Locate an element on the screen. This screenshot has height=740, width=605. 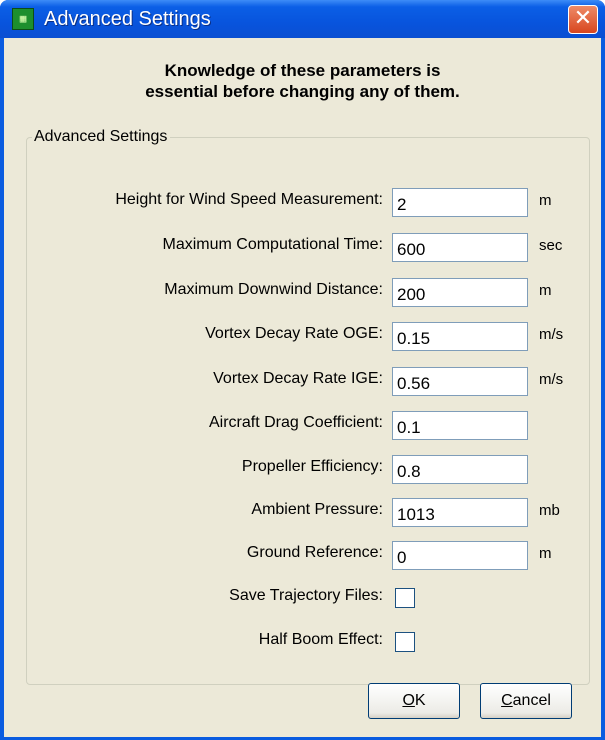
wind-height-unit: m is located at coordinates (545, 200).